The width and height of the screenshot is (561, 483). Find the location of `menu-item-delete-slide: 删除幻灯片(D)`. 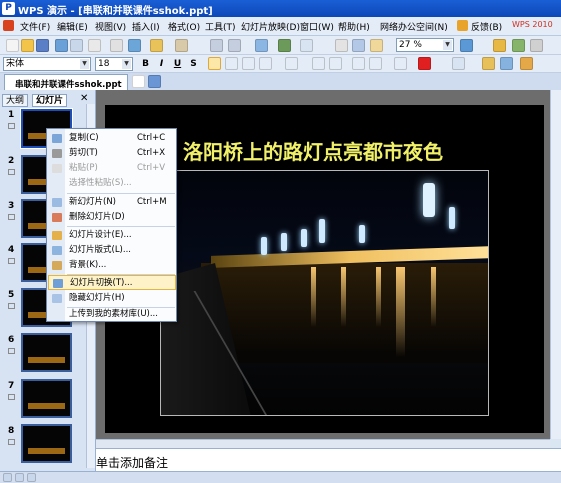

menu-item-delete-slide: 删除幻灯片(D) is located at coordinates (112, 217).